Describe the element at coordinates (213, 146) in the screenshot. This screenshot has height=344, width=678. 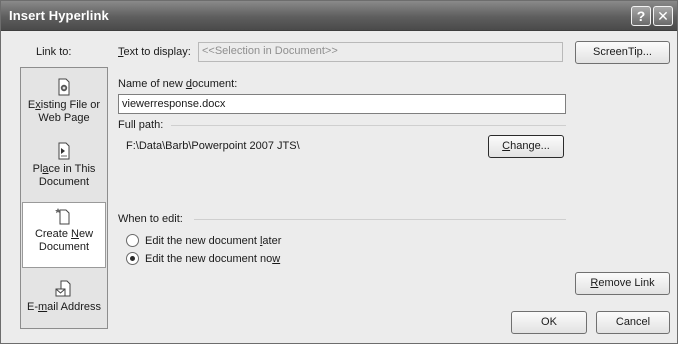
I see `full-path-value: F:\Data\Barb\Powerpoint 2007 JTS\` at that location.